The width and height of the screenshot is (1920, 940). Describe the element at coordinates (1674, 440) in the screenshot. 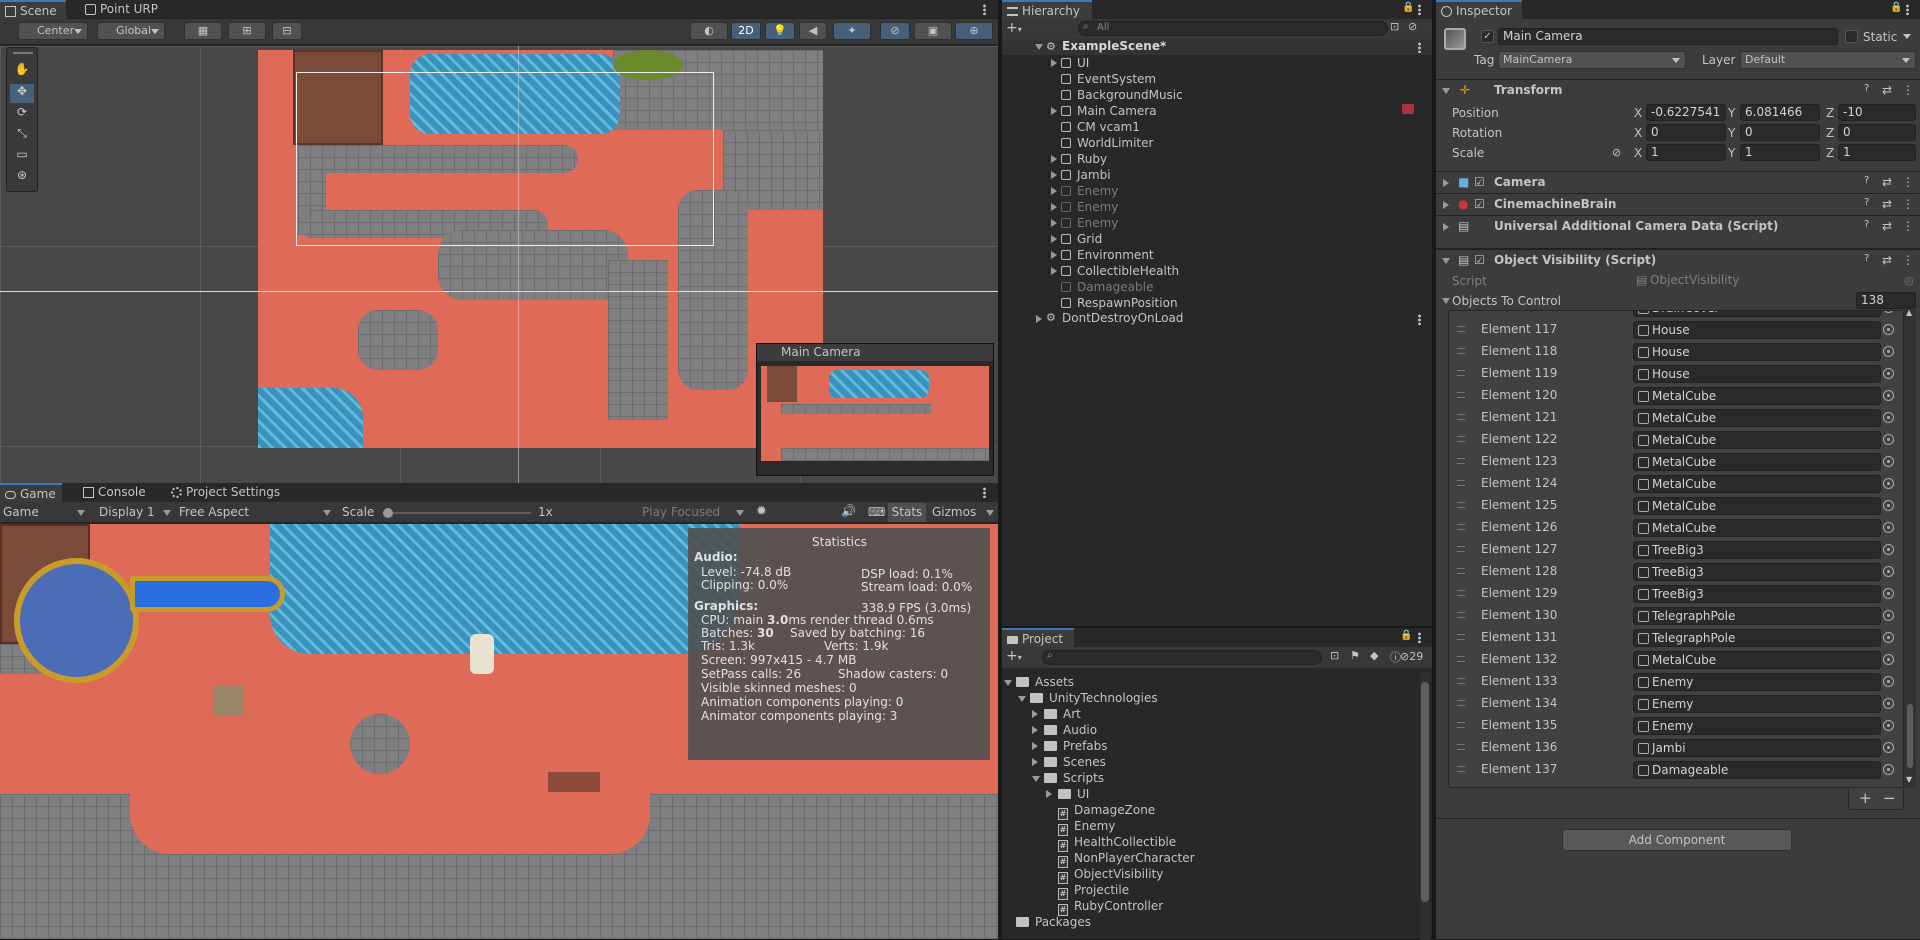

I see `list-element-row: Element 122 MetalCube` at that location.